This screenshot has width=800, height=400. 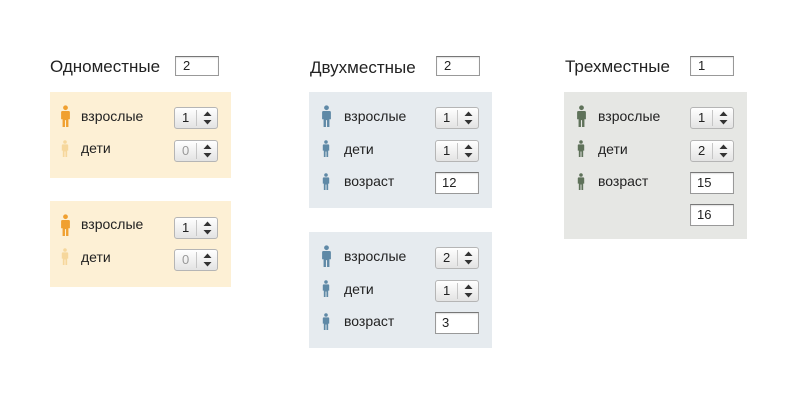 What do you see at coordinates (702, 150) in the screenshot?
I see `children-select-value: 2` at bounding box center [702, 150].